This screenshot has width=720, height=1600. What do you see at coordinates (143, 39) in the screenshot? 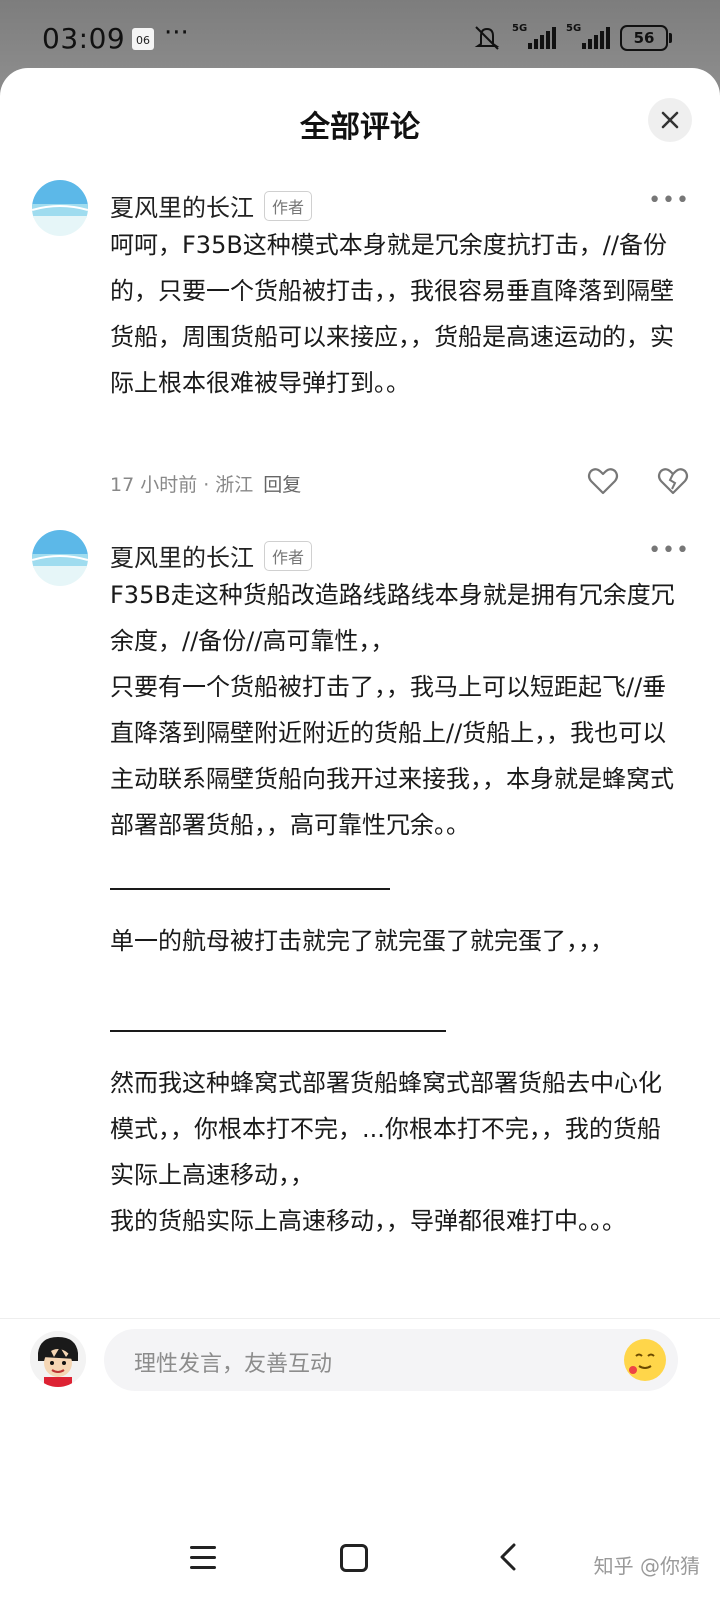
I see `calendar-icon: 06` at bounding box center [143, 39].